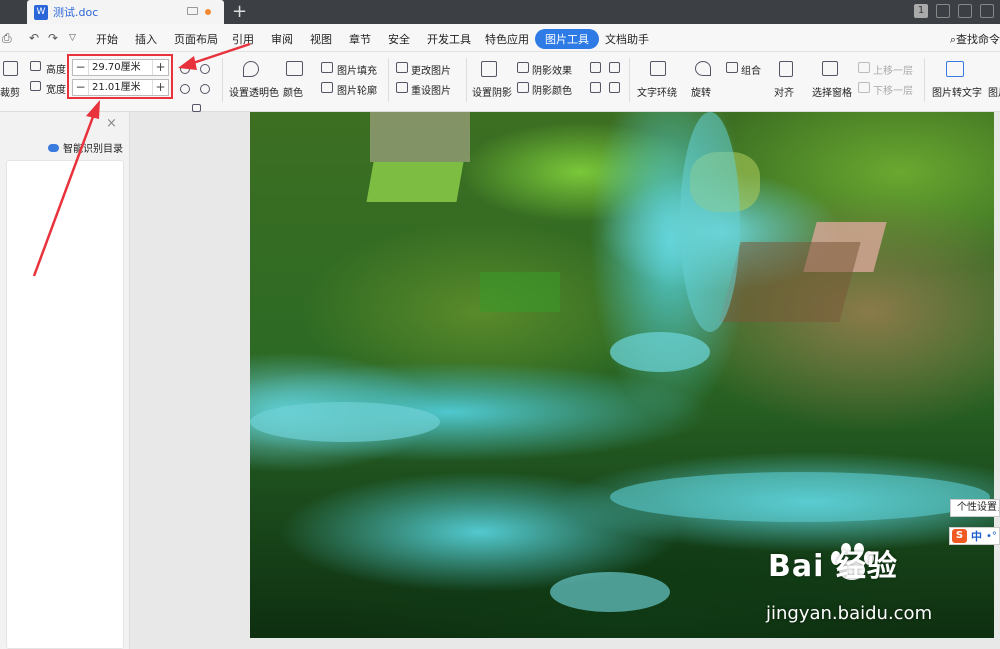 This screenshot has height=649, width=1000. Describe the element at coordinates (431, 69) in the screenshot. I see `change-picture-label: 更改图片` at that location.